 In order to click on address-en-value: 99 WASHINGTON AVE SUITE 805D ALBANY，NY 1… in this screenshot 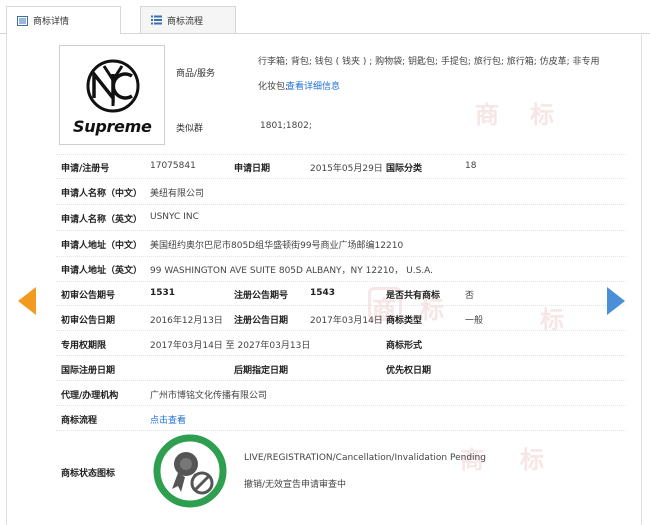, I will do `click(292, 271)`.